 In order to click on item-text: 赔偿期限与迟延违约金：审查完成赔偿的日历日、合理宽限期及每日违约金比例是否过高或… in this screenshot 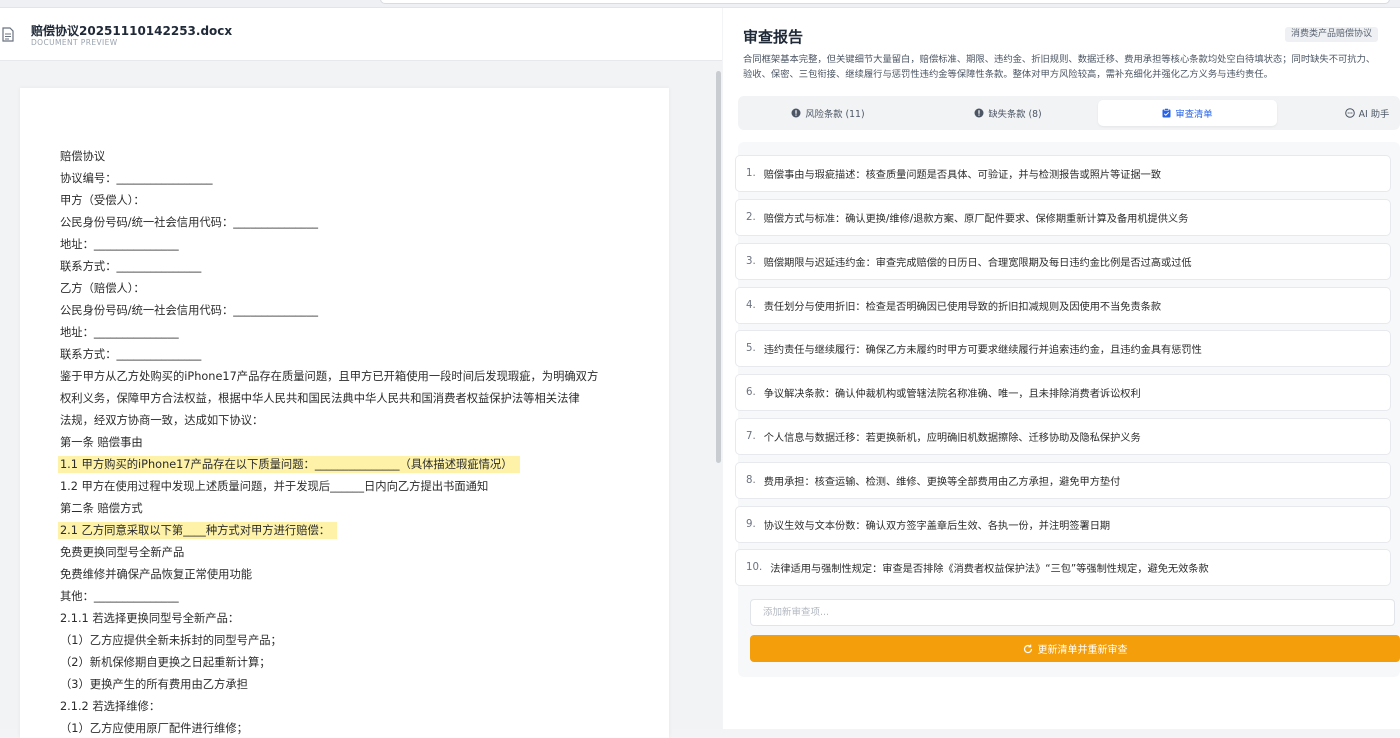, I will do `click(977, 263)`.